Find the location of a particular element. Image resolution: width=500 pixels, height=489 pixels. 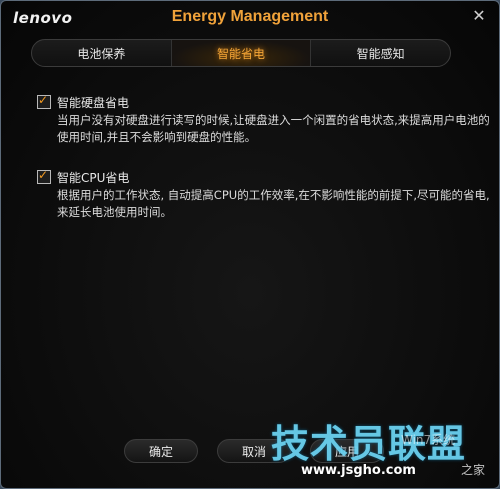

tab-battery-care: 电池保养 is located at coordinates (102, 53).